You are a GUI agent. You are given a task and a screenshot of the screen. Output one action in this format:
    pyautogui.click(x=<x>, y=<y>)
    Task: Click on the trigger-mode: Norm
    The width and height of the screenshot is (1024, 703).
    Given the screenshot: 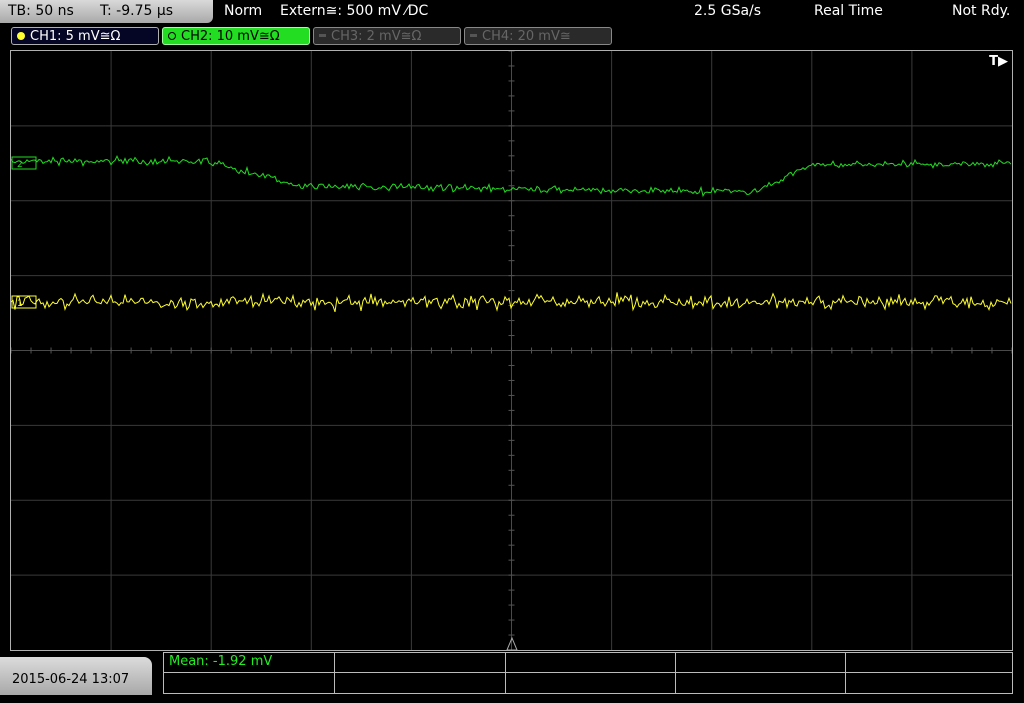 What is the action you would take?
    pyautogui.click(x=243, y=11)
    